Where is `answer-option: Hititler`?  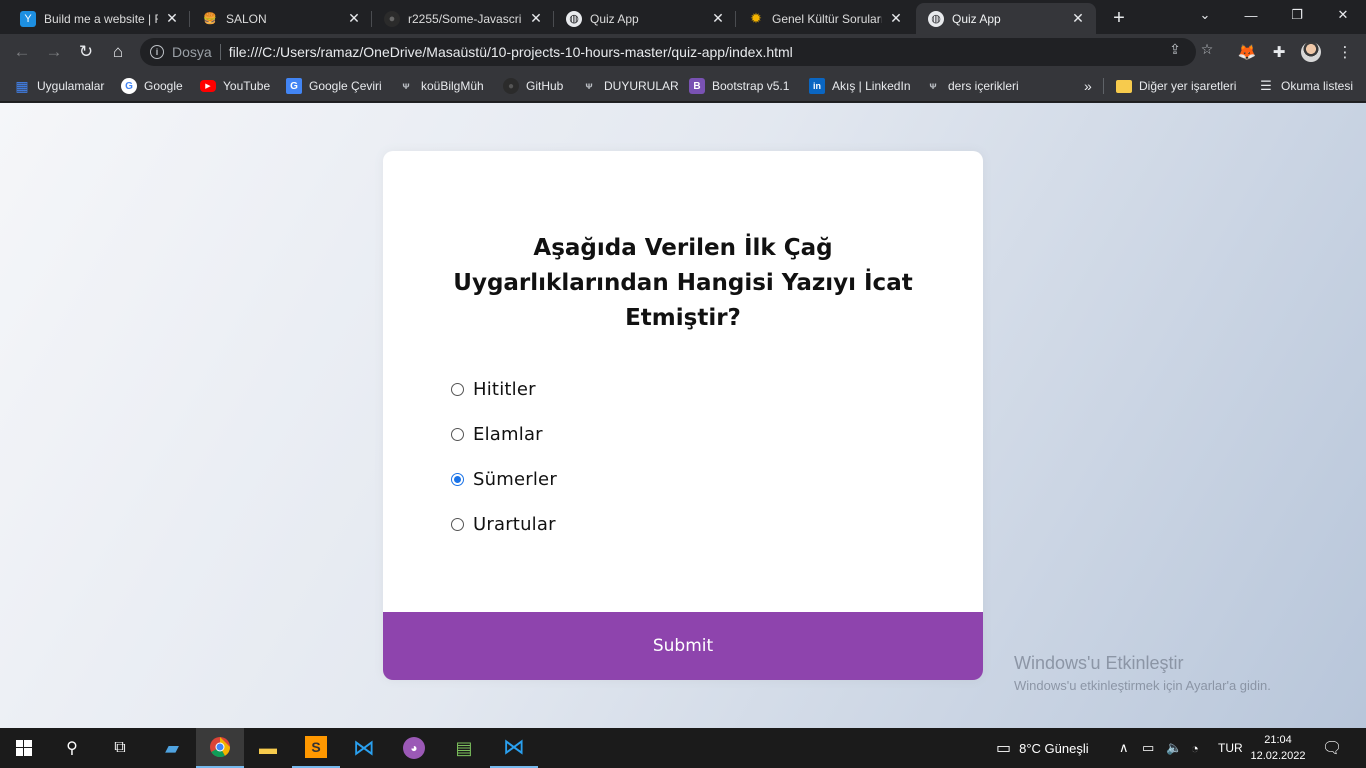 answer-option: Hititler is located at coordinates (504, 389).